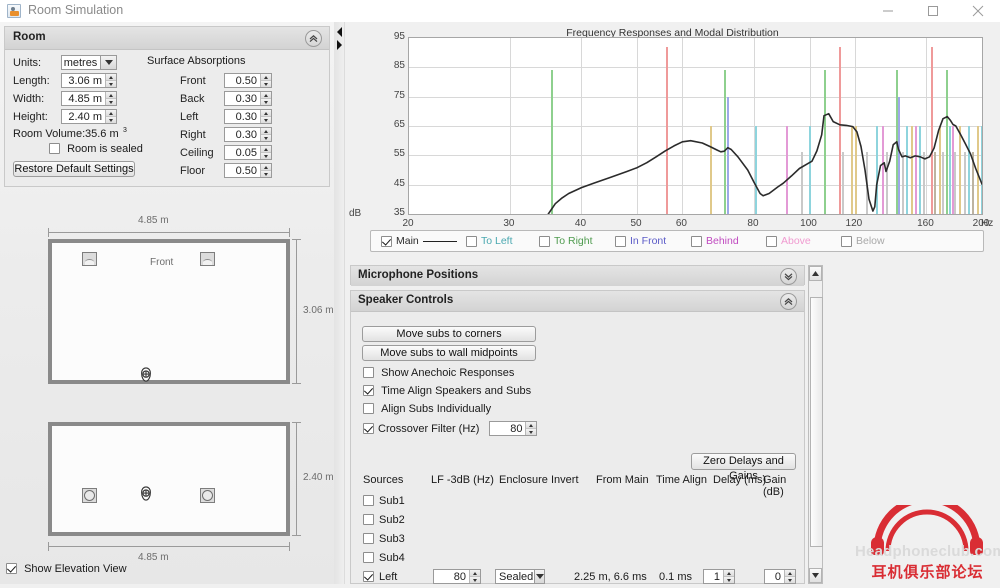  Describe the element at coordinates (715, 241) in the screenshot. I see `legend-item-behind: Behind` at that location.